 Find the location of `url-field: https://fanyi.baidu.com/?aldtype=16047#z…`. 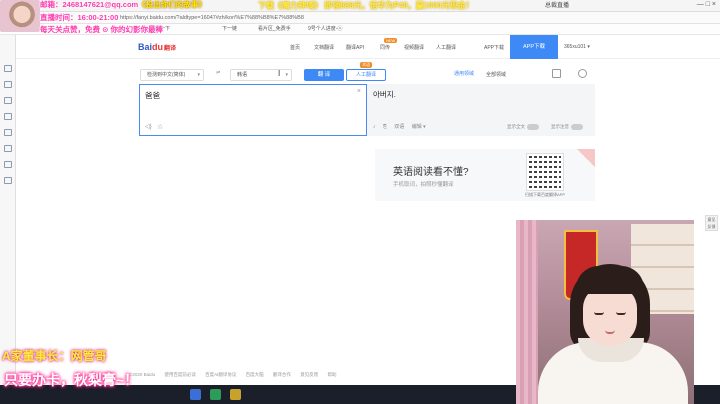

url-field: https://fanyi.baidu.com/?aldtype=16047#z… is located at coordinates (212, 18).